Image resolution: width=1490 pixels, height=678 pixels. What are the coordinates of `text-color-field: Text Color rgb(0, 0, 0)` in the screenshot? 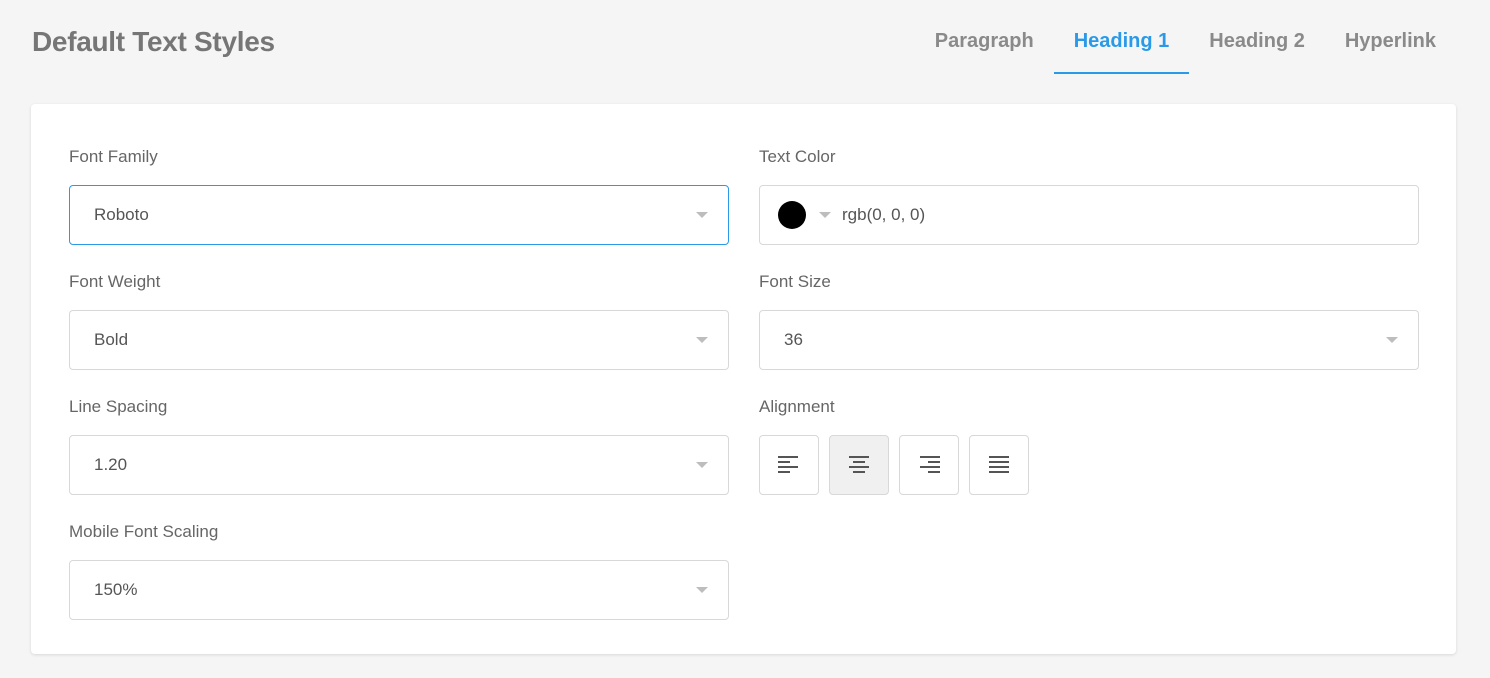 It's located at (1089, 194).